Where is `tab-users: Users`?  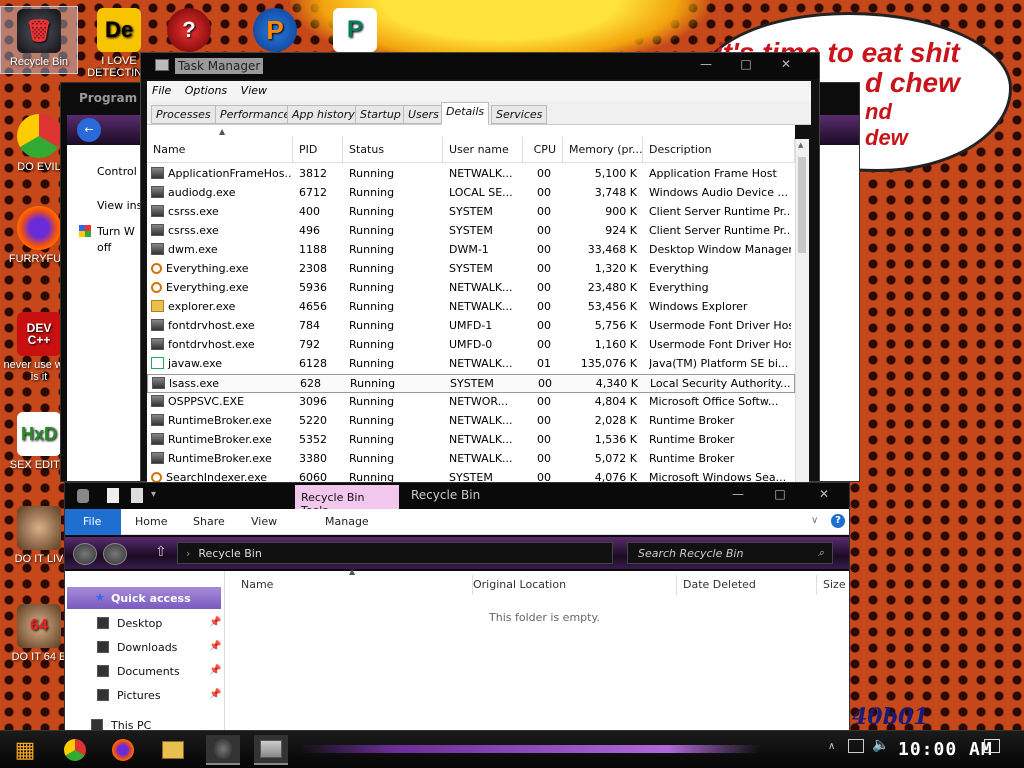
tab-users: Users is located at coordinates (423, 114).